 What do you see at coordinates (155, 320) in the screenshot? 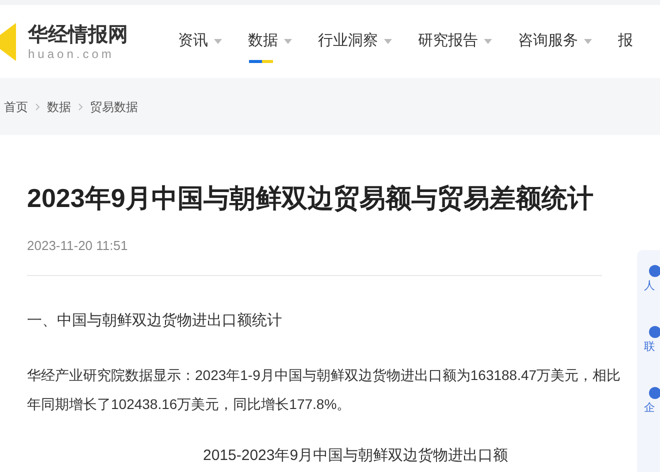
I see `section-heading: 一、中国与朝鲜双边货物进出口额统计` at bounding box center [155, 320].